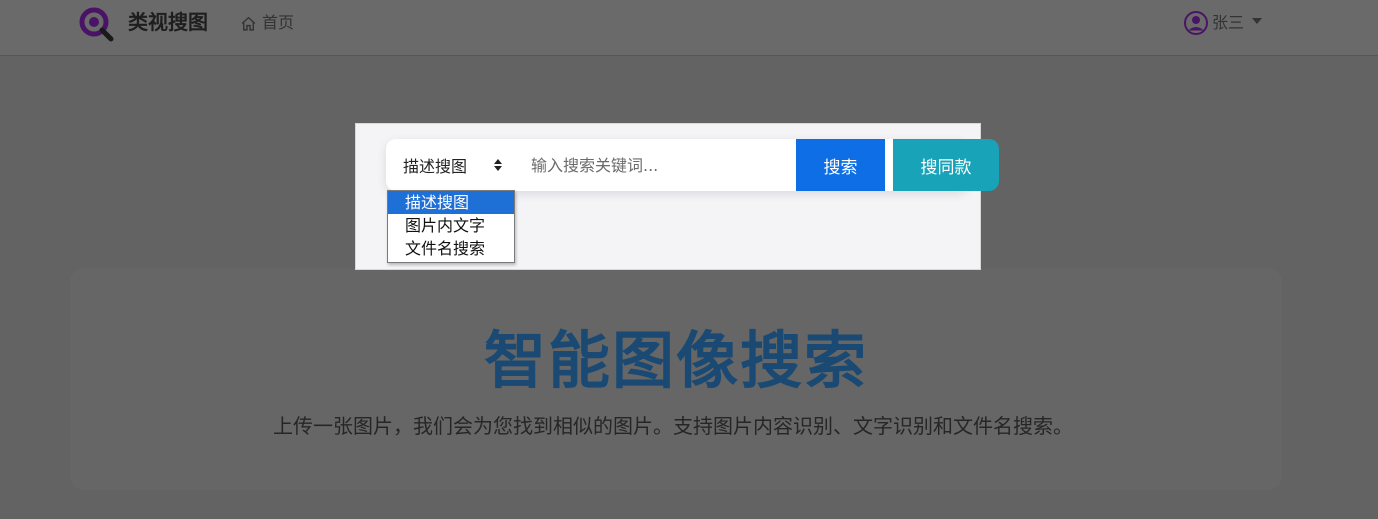  What do you see at coordinates (946, 165) in the screenshot?
I see `search-same-style-button: 搜同款` at bounding box center [946, 165].